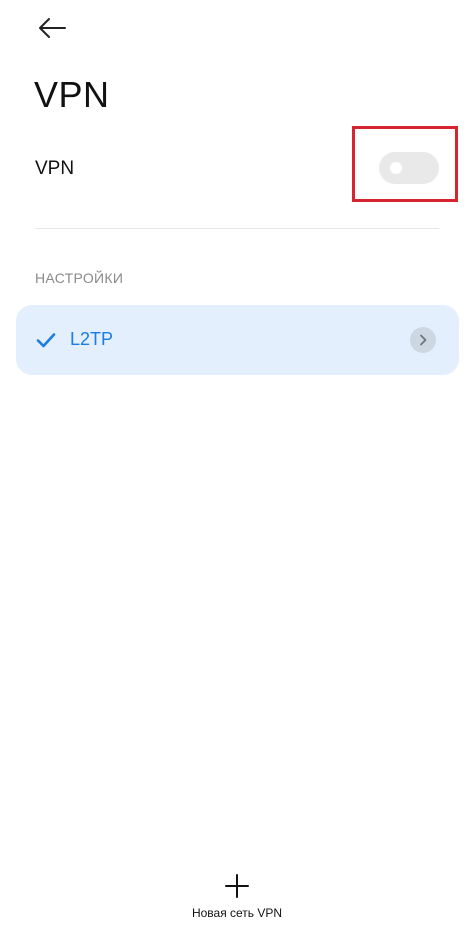 The height and width of the screenshot is (938, 474). I want to click on arrow-left-icon, so click(52, 28).